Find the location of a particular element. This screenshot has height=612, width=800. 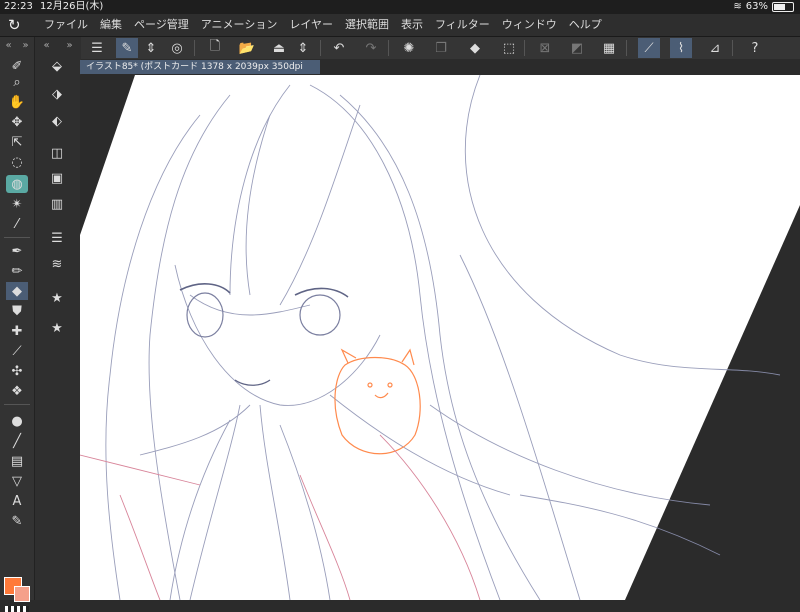

move-icon: ✥ is located at coordinates (17, 122).